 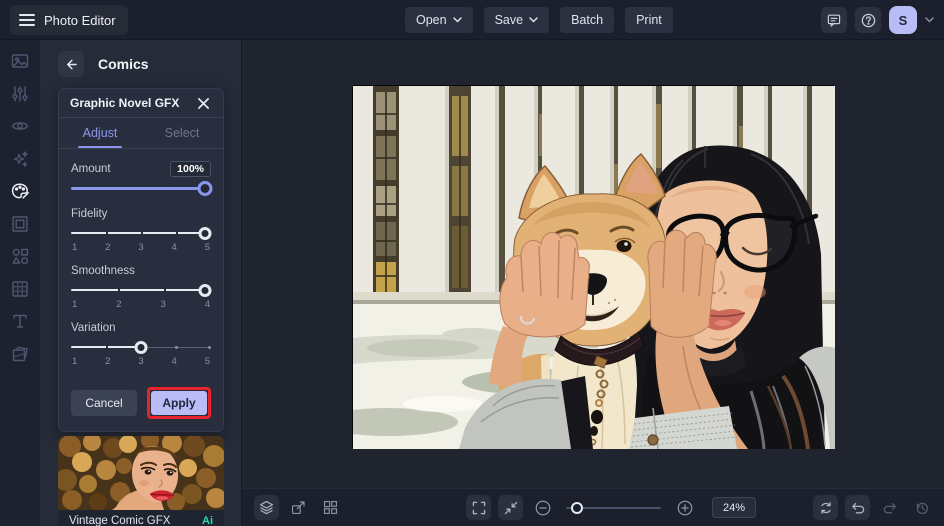 I want to click on rail-item-edit, so click(x=20, y=61).